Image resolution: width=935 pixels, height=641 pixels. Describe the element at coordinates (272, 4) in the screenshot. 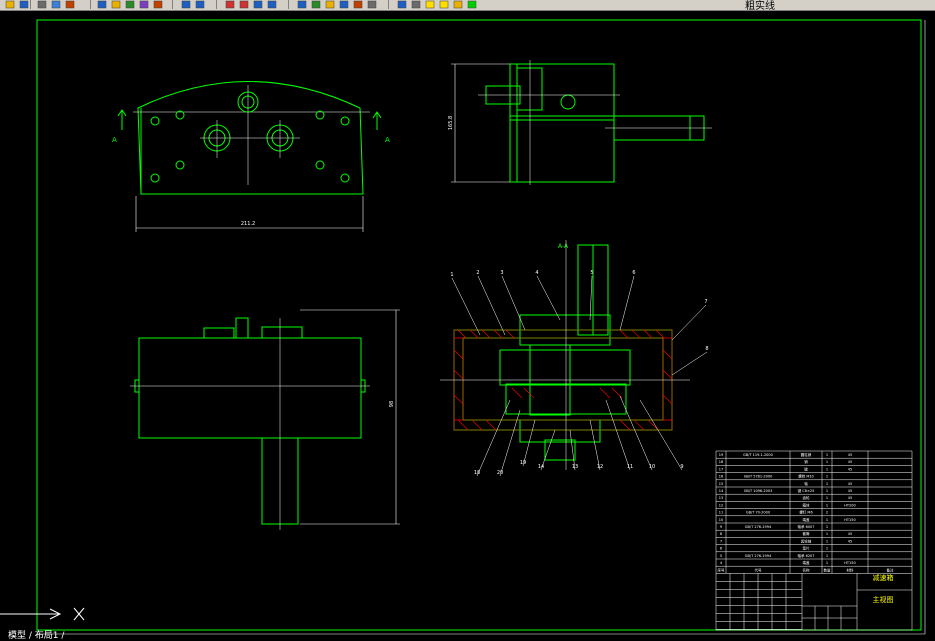

I see `zoom-previous-icon` at that location.